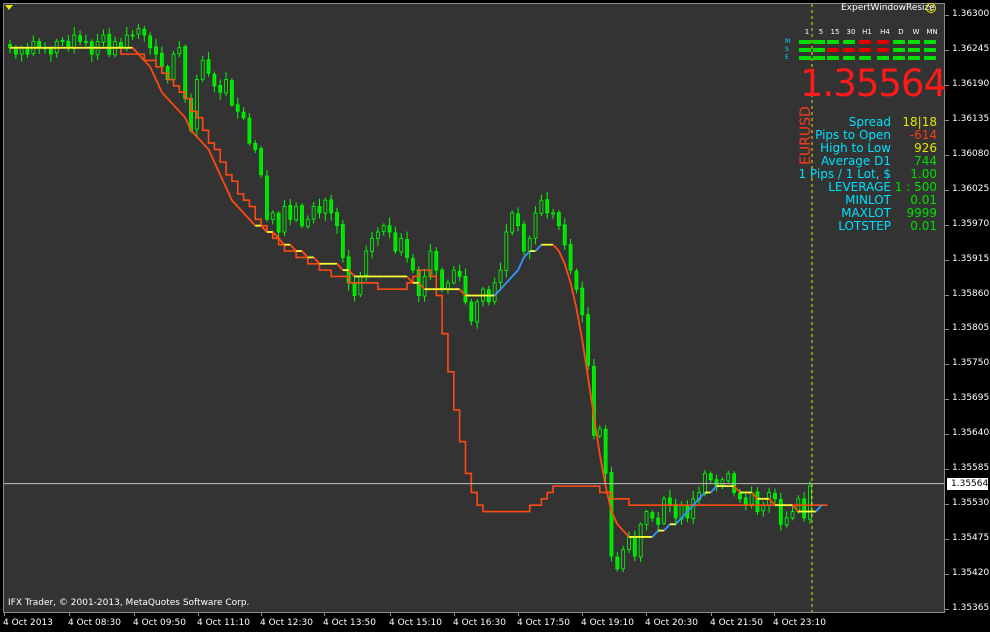  Describe the element at coordinates (159, 623) in the screenshot. I see `time-axis-label: 4 Oct 09:50` at that location.